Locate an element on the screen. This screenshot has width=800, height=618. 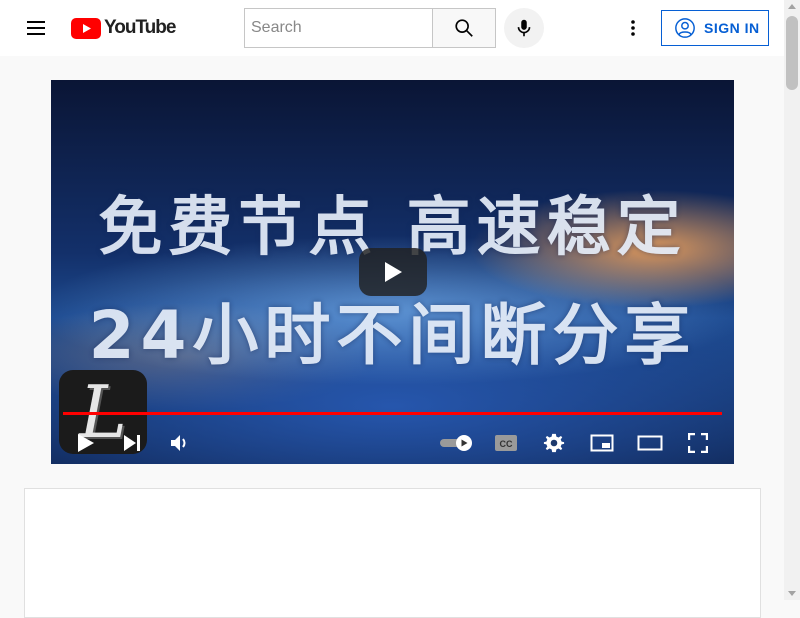
search-icon is located at coordinates (464, 28).